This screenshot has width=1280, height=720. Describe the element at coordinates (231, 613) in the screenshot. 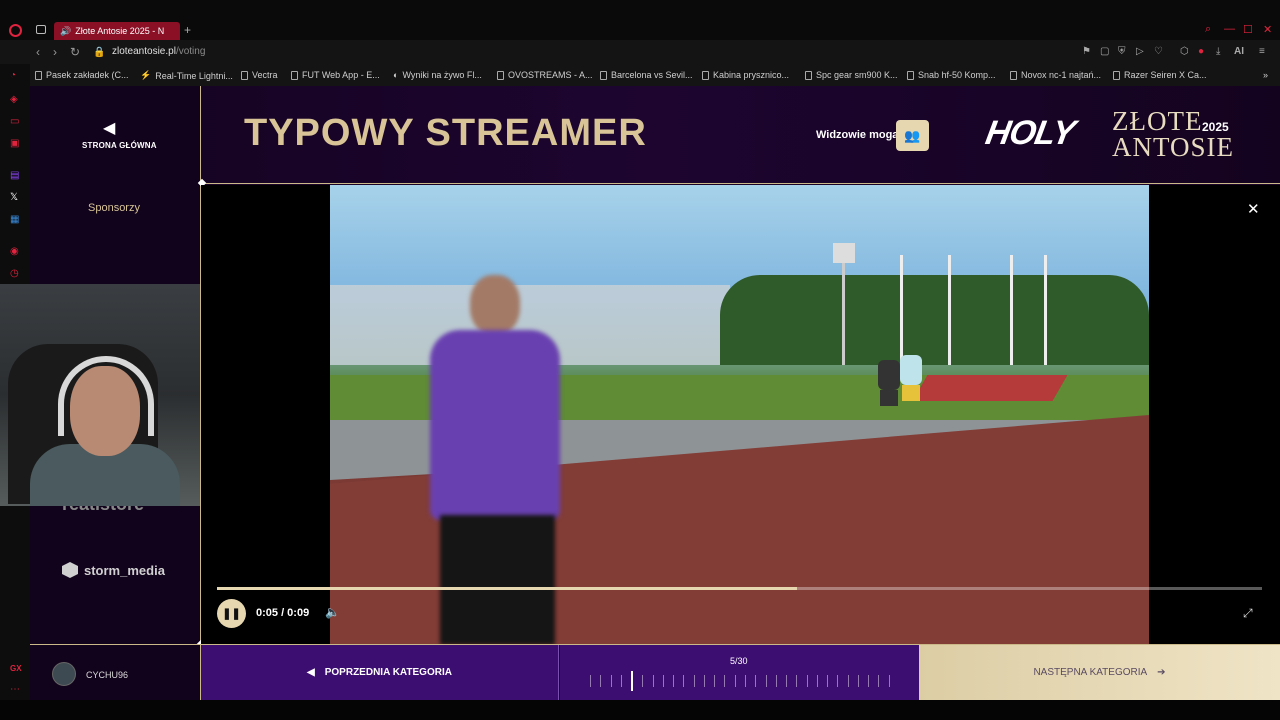

I see `pause-button: ❚❚` at that location.